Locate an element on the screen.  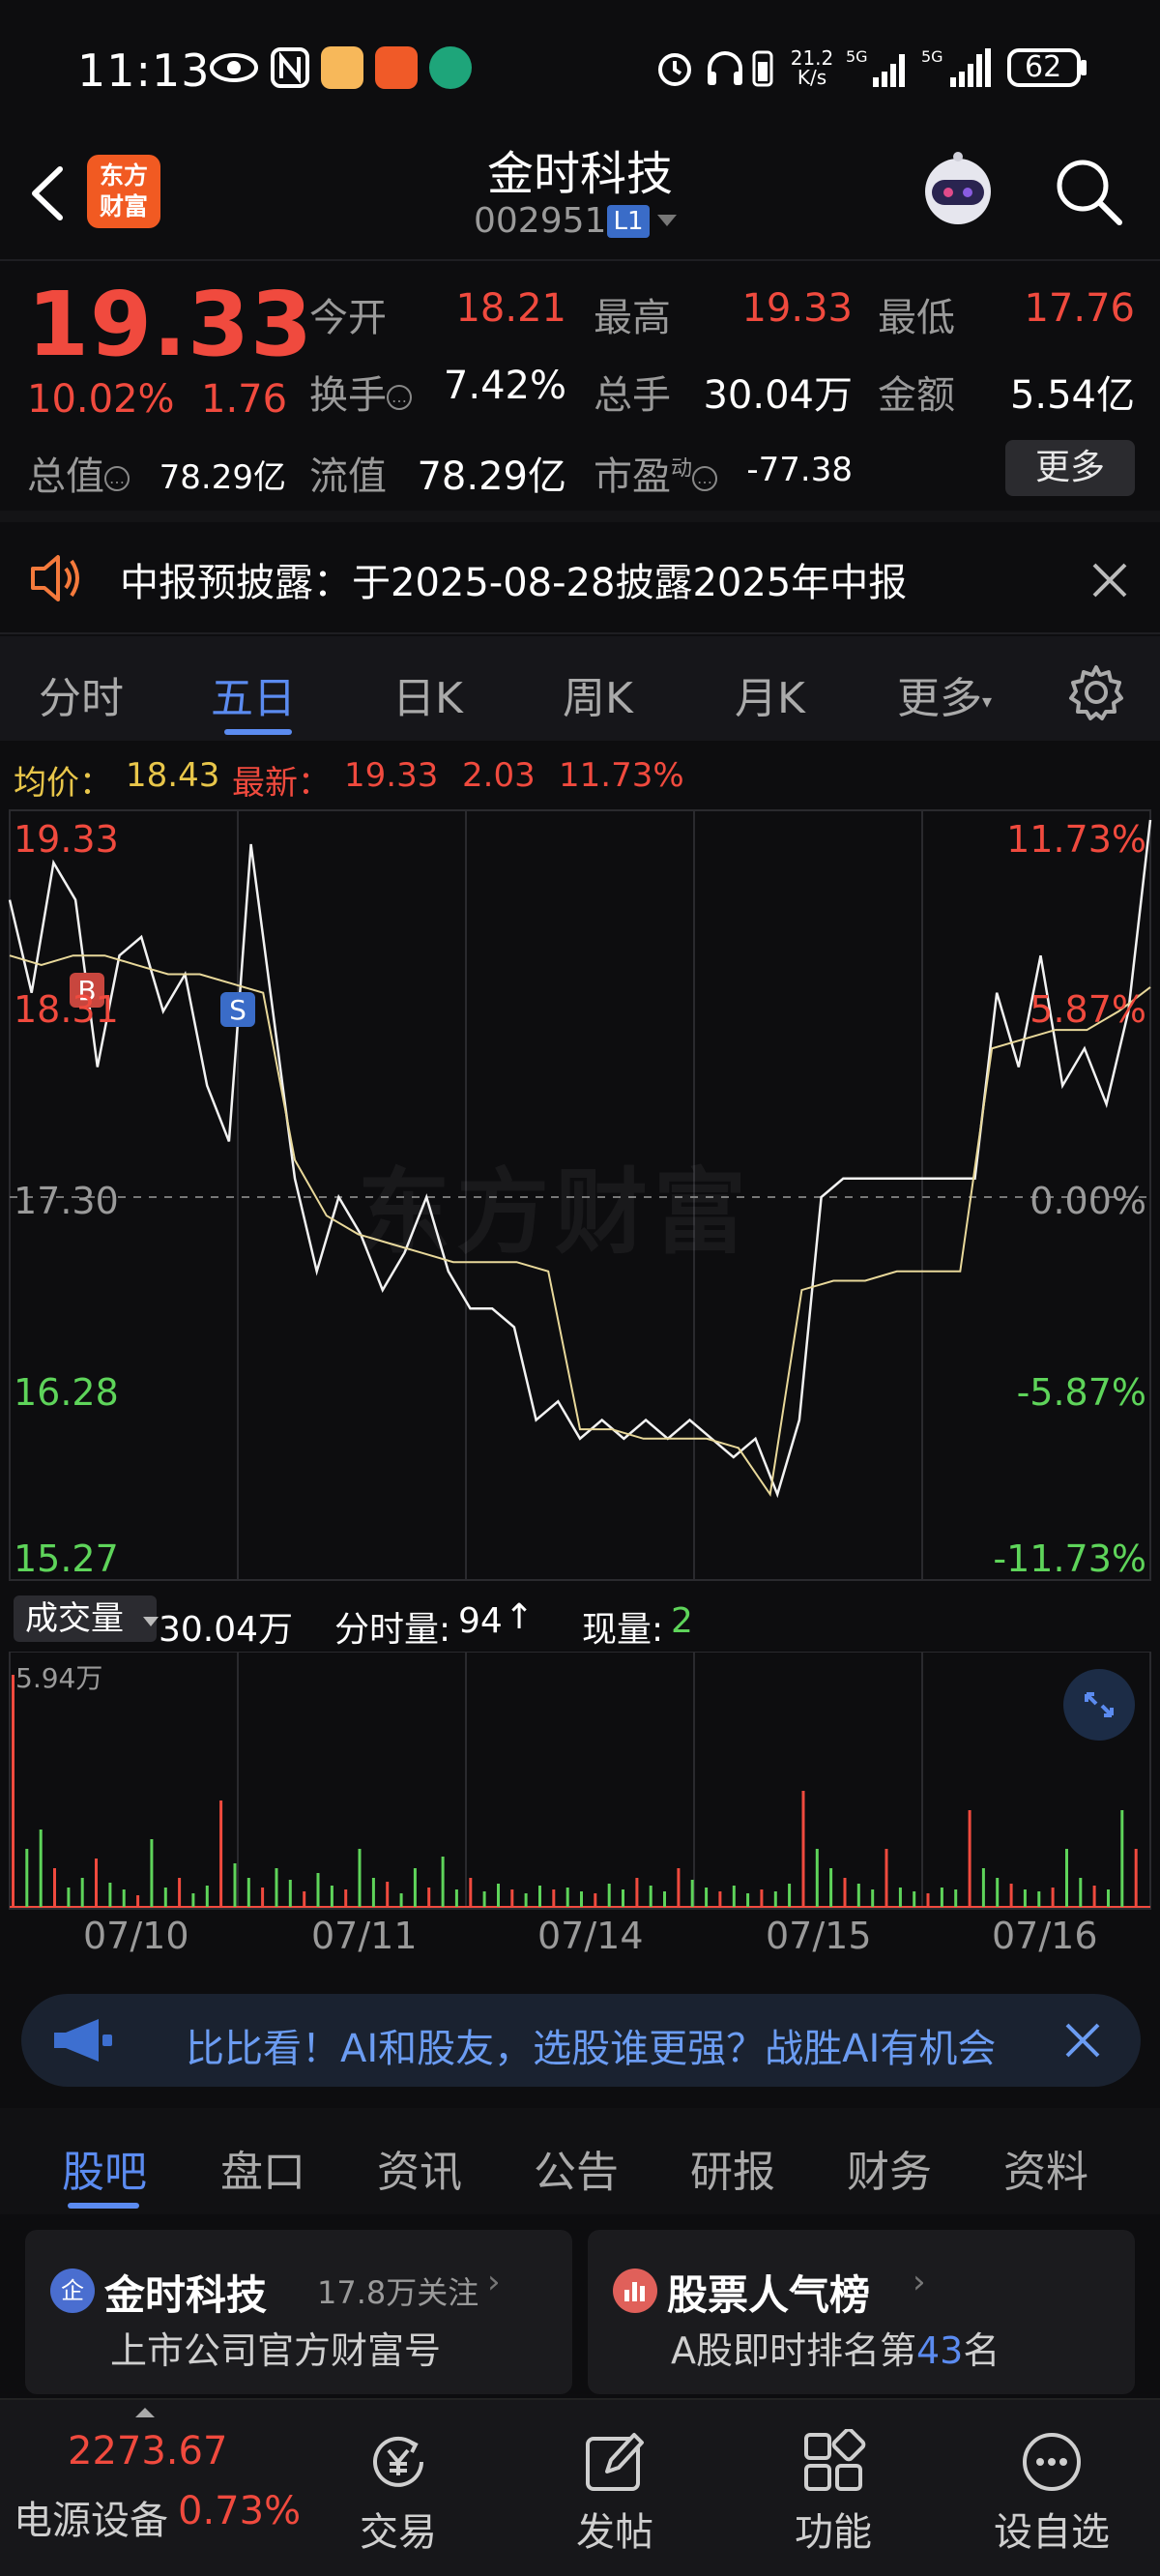
stock-header: 东方 财富 金时科技 002951 L1 is located at coordinates (580, 198).